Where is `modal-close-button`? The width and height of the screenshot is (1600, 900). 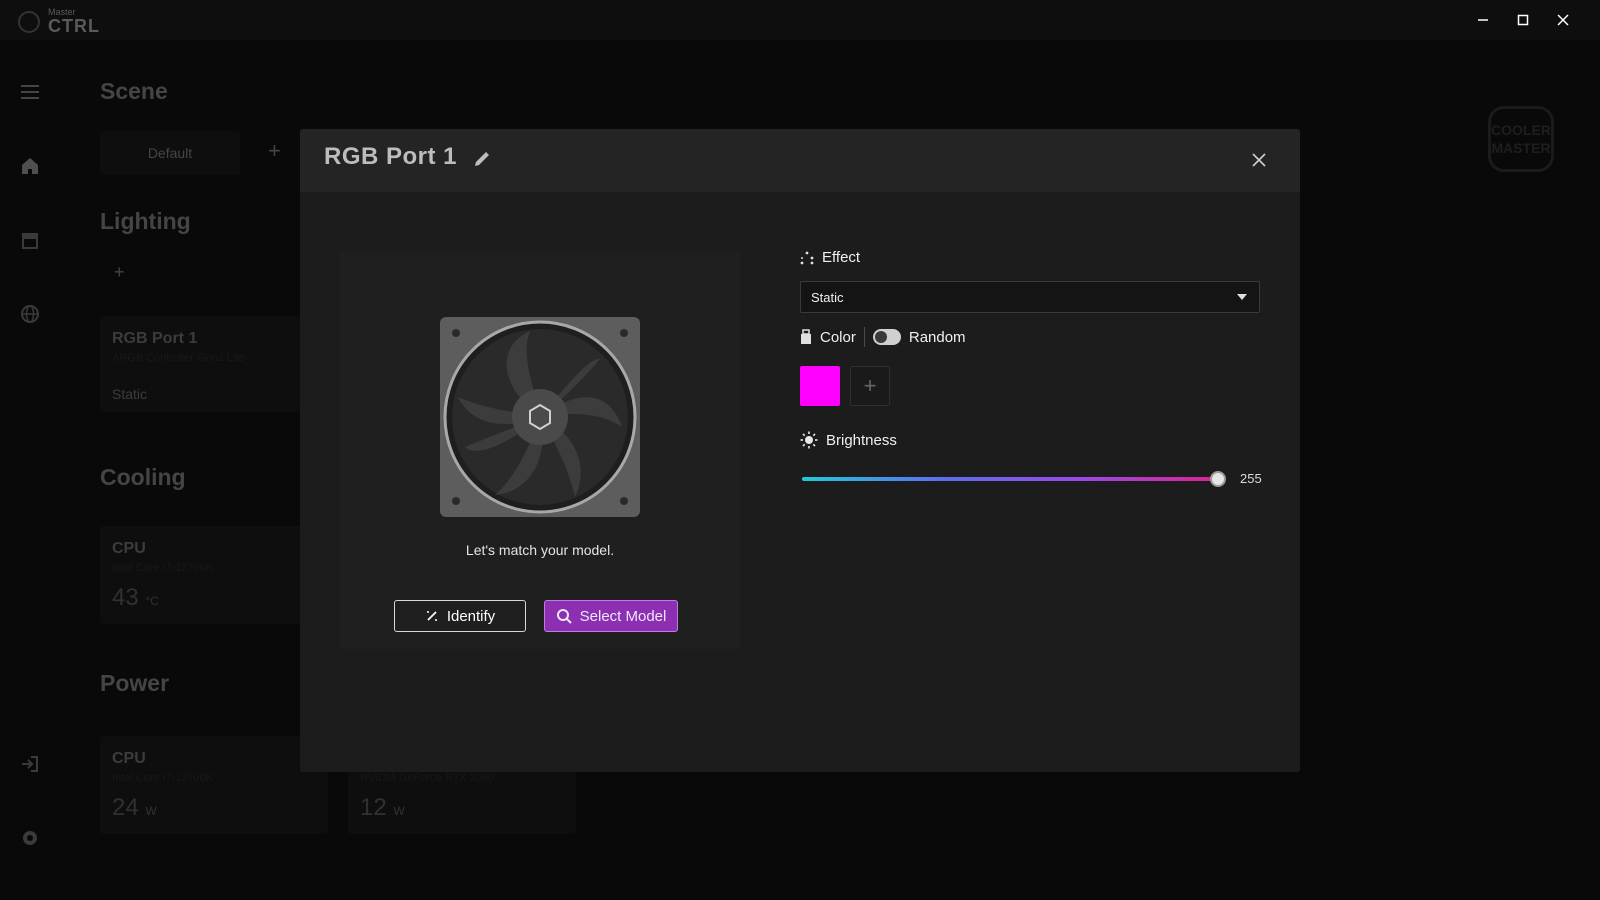
modal-close-button is located at coordinates (1259, 160).